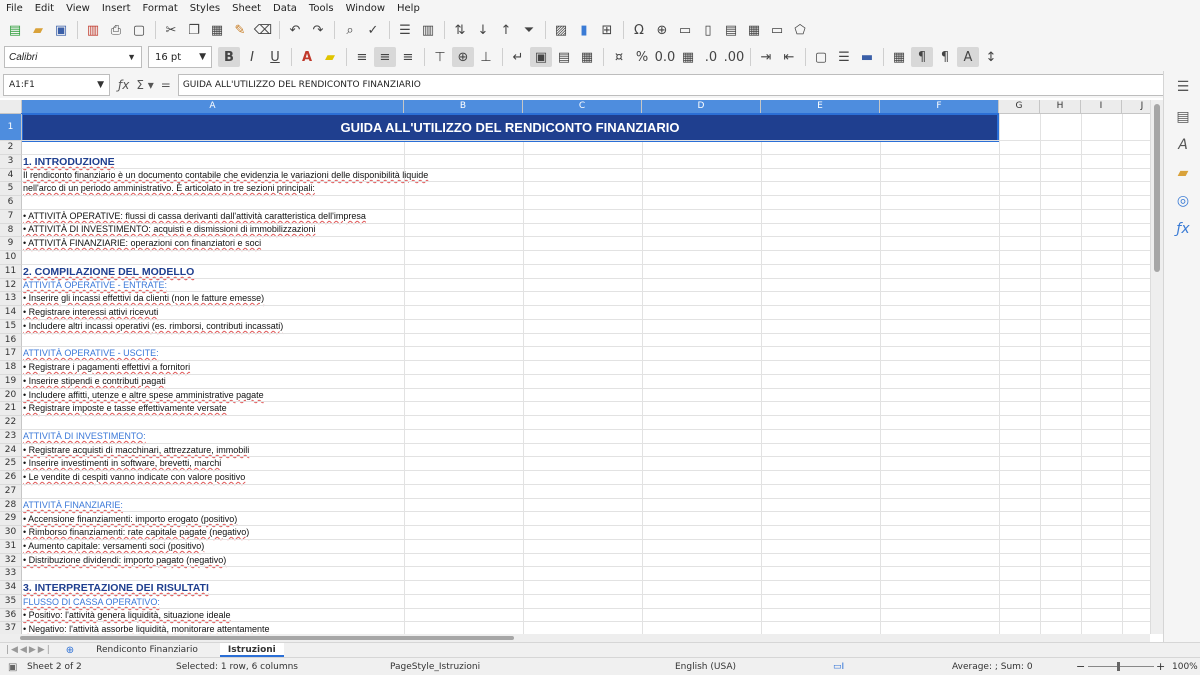  What do you see at coordinates (116, 8) in the screenshot?
I see `menu-insert: Insert` at bounding box center [116, 8].